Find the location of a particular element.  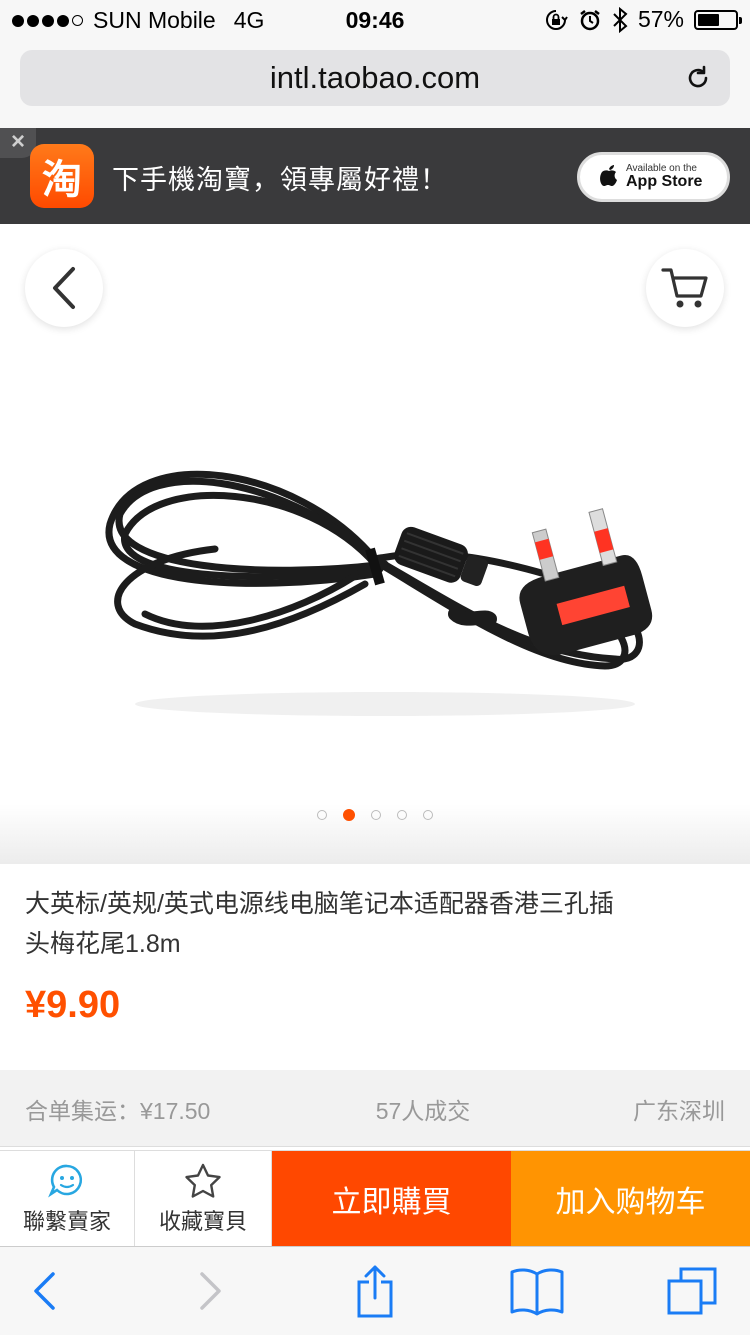

carrier-name: SUN Mobile is located at coordinates (154, 20).